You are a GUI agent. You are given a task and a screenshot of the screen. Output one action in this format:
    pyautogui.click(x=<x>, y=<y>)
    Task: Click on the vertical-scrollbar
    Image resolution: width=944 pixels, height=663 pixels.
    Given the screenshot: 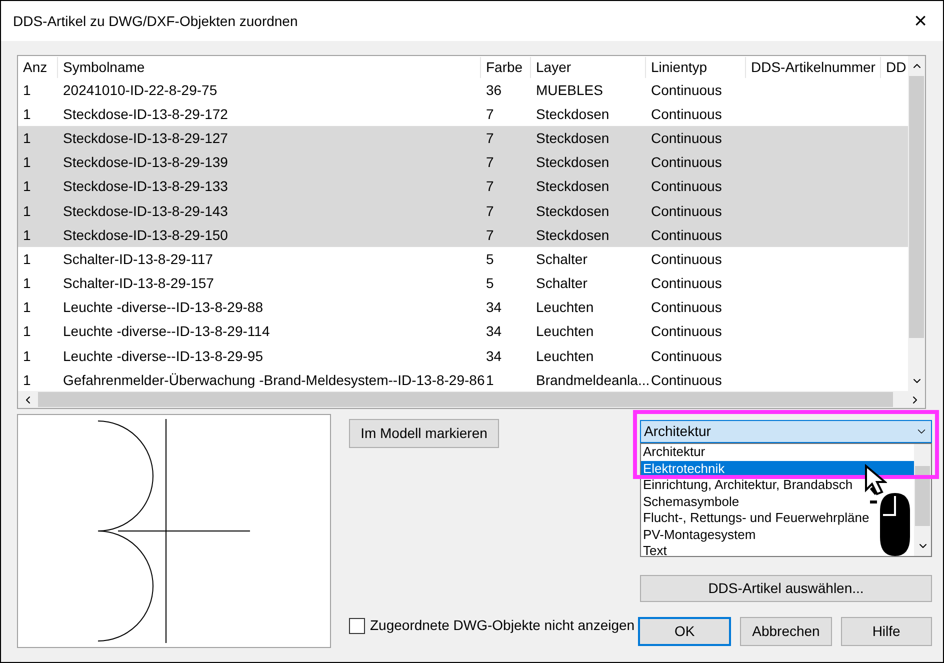 What is the action you would take?
    pyautogui.click(x=916, y=223)
    